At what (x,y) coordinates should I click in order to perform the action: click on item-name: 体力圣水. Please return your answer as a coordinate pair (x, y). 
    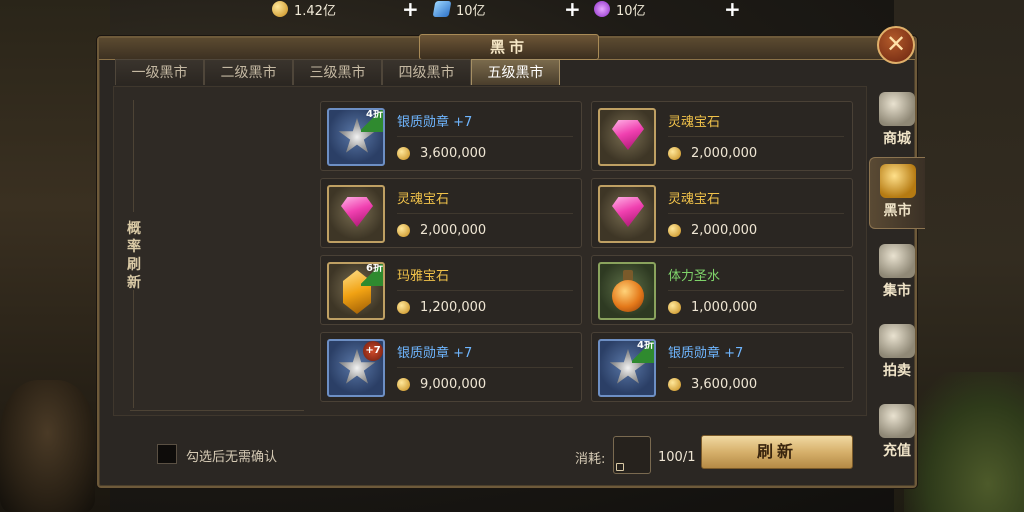
    Looking at the image, I should click on (694, 276).